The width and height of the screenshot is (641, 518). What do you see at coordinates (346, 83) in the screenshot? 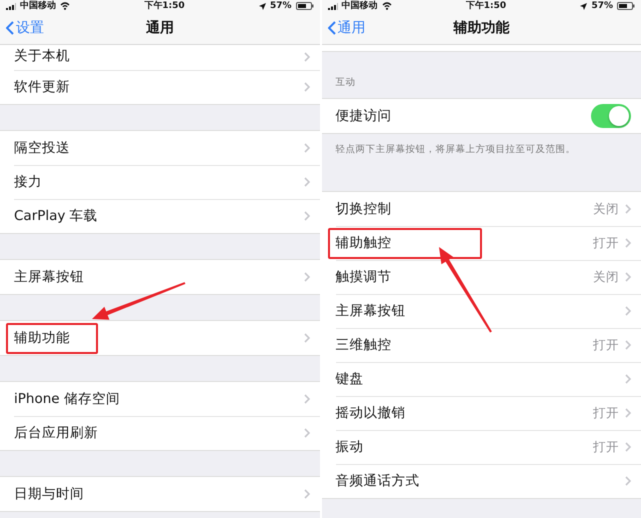
I see `section-header: 互动` at bounding box center [346, 83].